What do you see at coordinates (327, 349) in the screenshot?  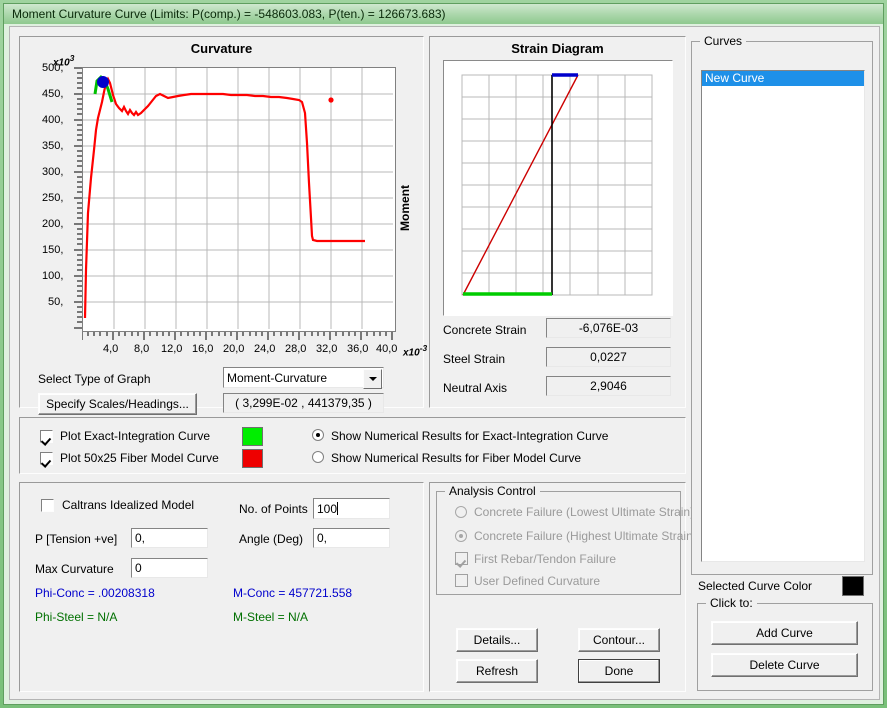 I see `x-tick-label-7: 32,0` at bounding box center [327, 349].